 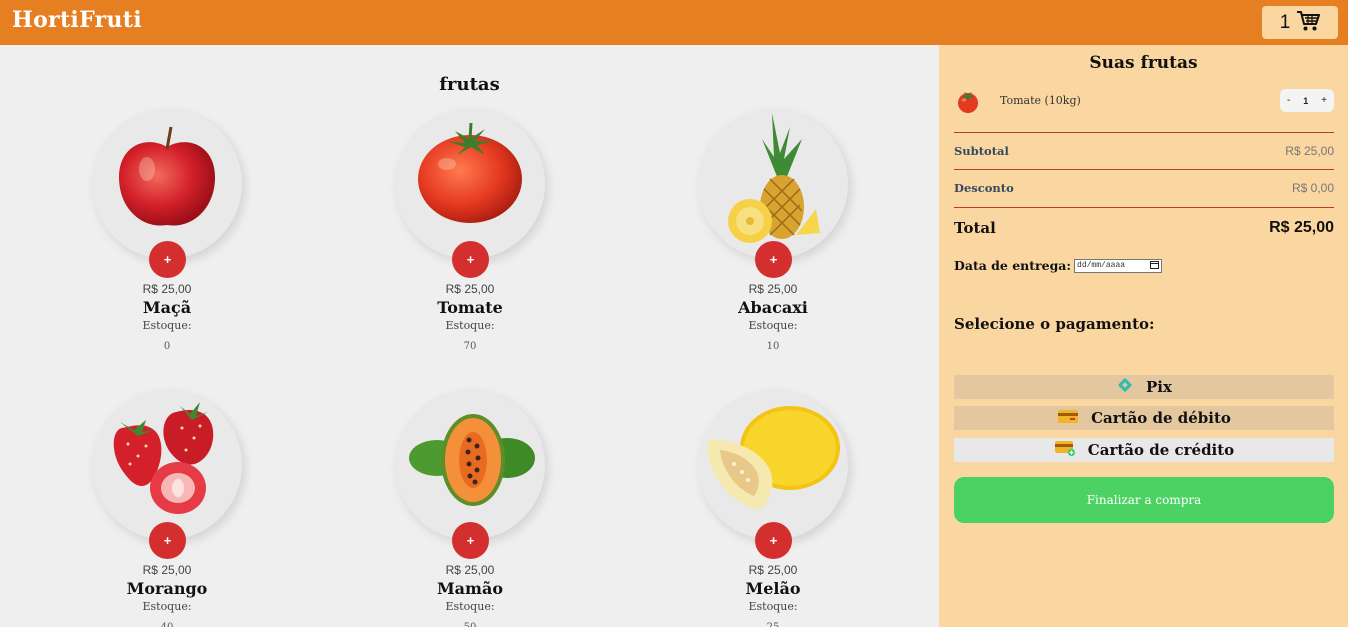 I want to click on stock-value: 10, so click(x=773, y=346).